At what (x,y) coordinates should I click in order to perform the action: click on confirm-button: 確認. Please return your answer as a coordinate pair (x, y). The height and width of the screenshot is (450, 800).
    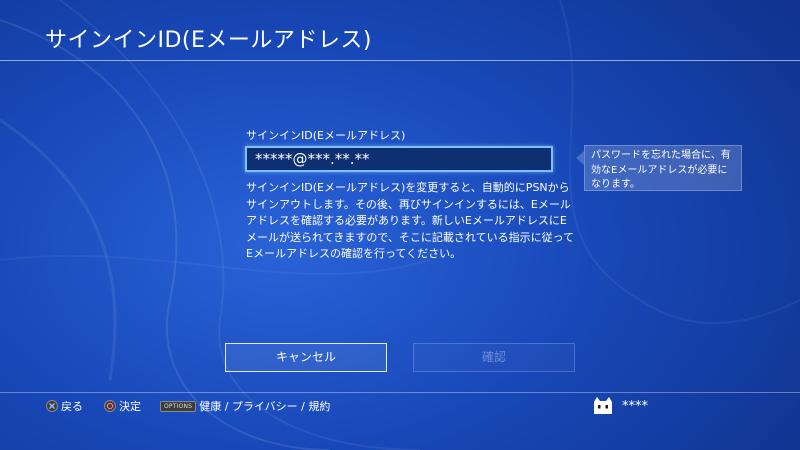
    Looking at the image, I should click on (494, 357).